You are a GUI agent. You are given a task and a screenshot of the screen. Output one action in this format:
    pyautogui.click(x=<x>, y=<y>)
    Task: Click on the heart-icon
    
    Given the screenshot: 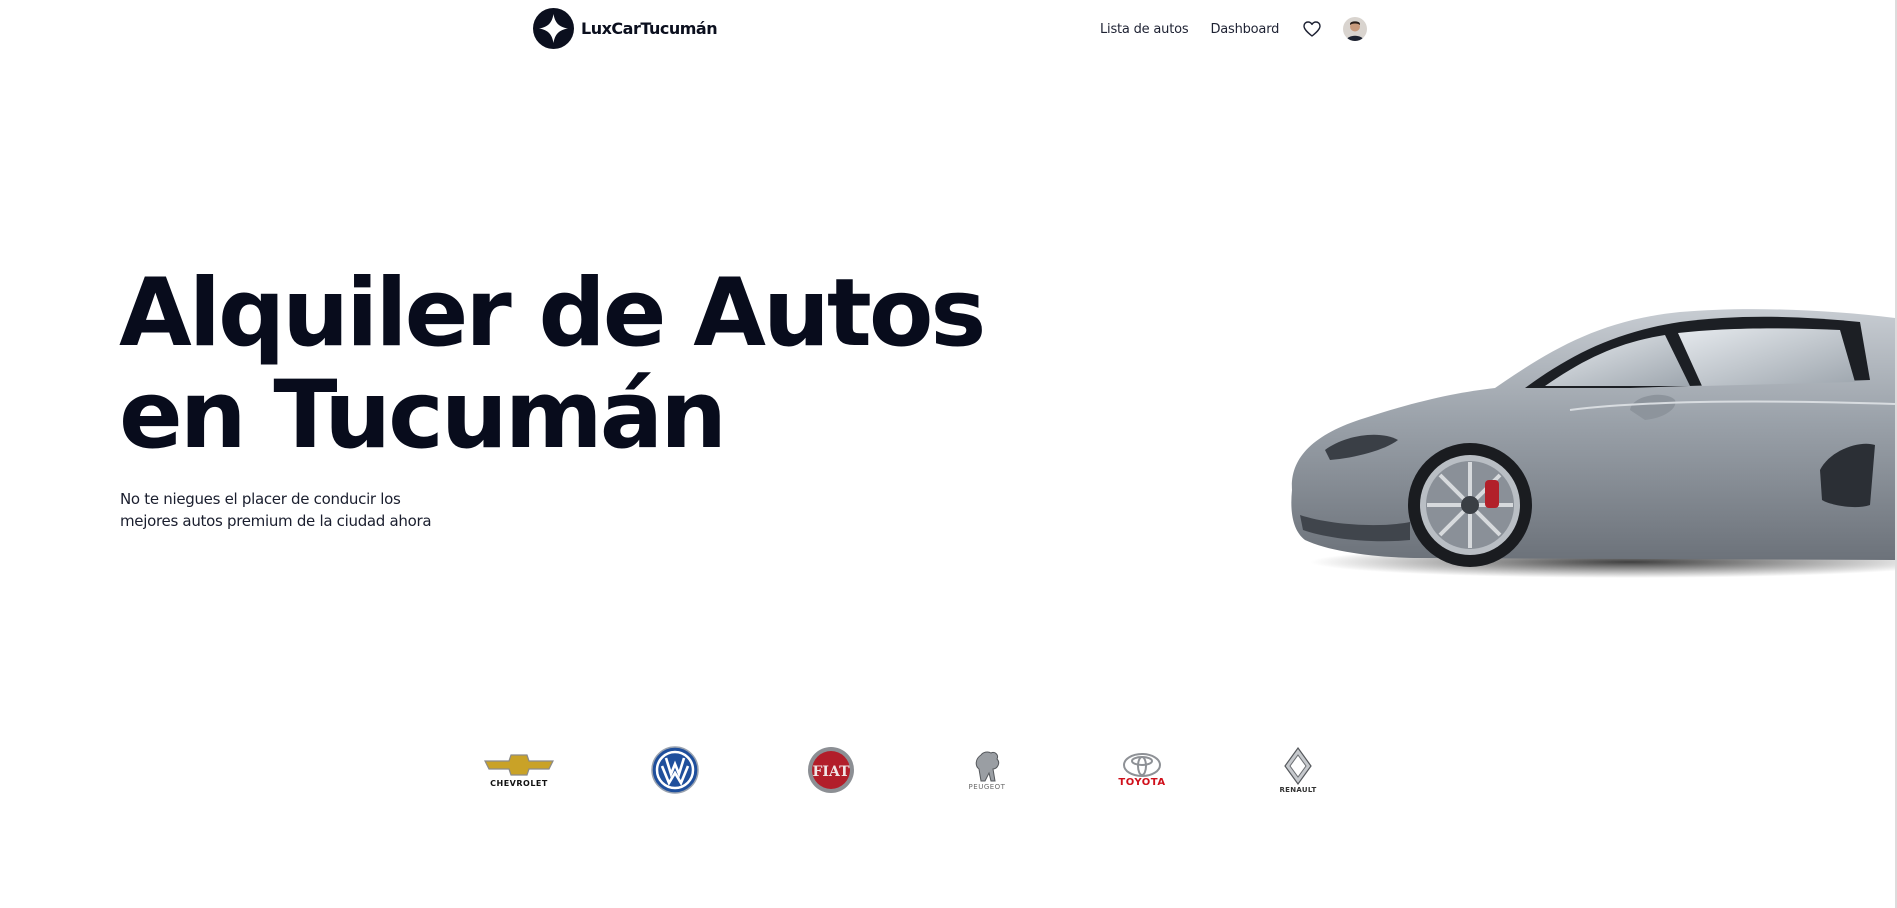 What is the action you would take?
    pyautogui.click(x=1312, y=29)
    